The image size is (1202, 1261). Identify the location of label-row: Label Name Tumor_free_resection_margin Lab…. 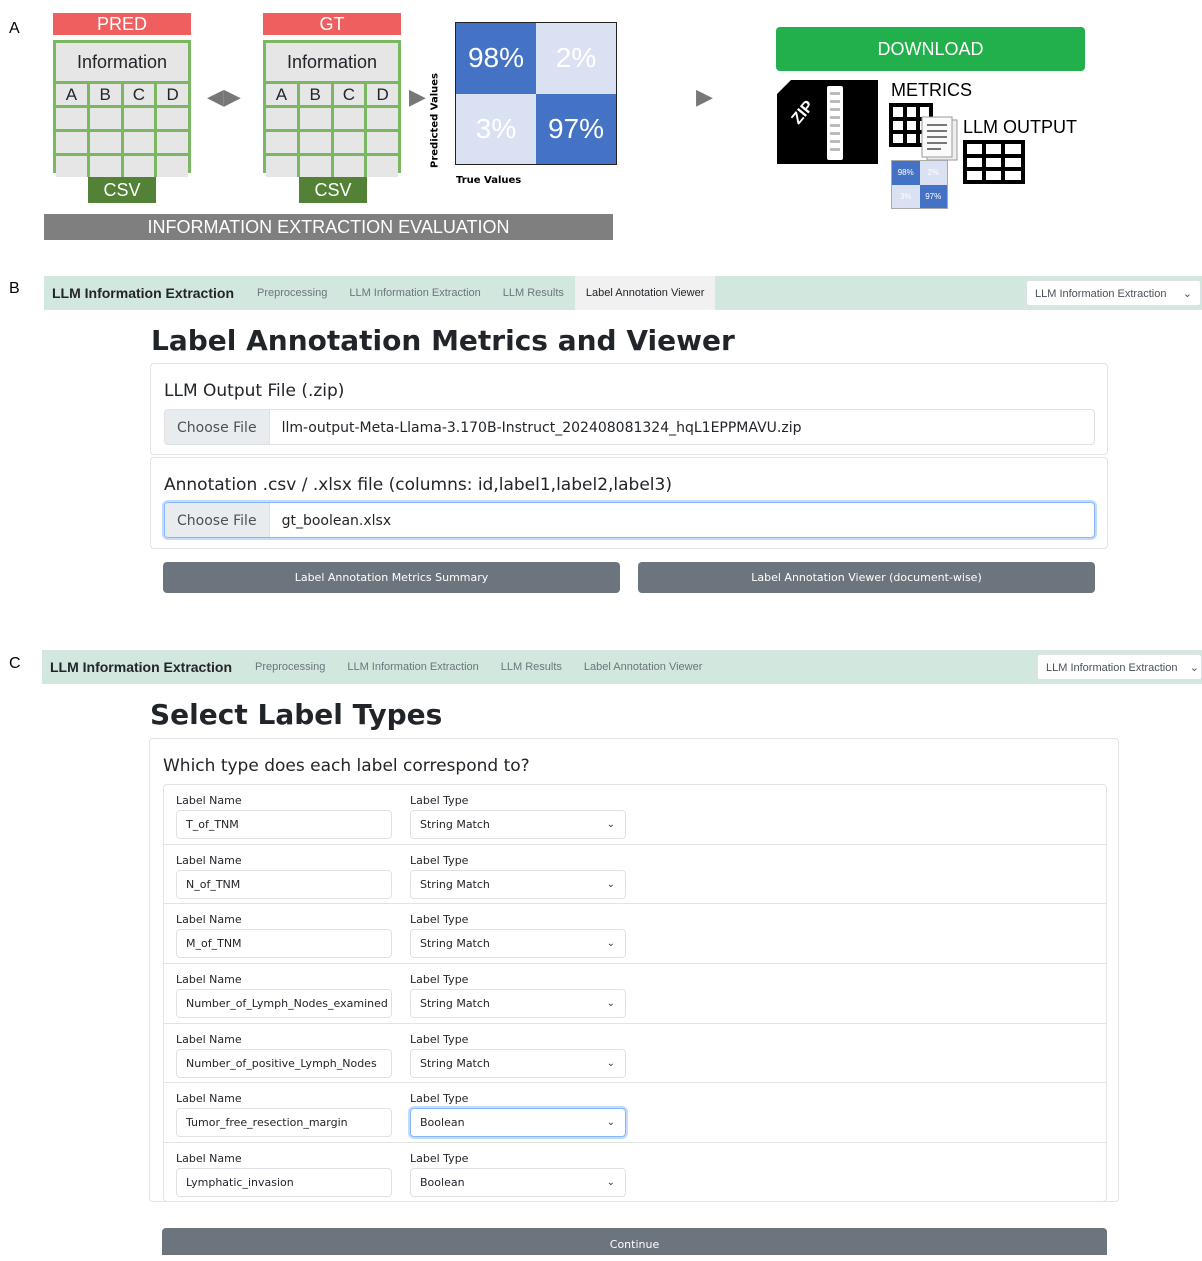
(635, 1113).